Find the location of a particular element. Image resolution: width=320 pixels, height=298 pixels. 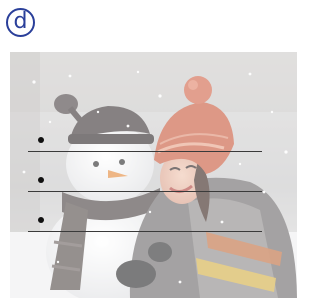

exercise-label-badge: d is located at coordinates (20, 22).